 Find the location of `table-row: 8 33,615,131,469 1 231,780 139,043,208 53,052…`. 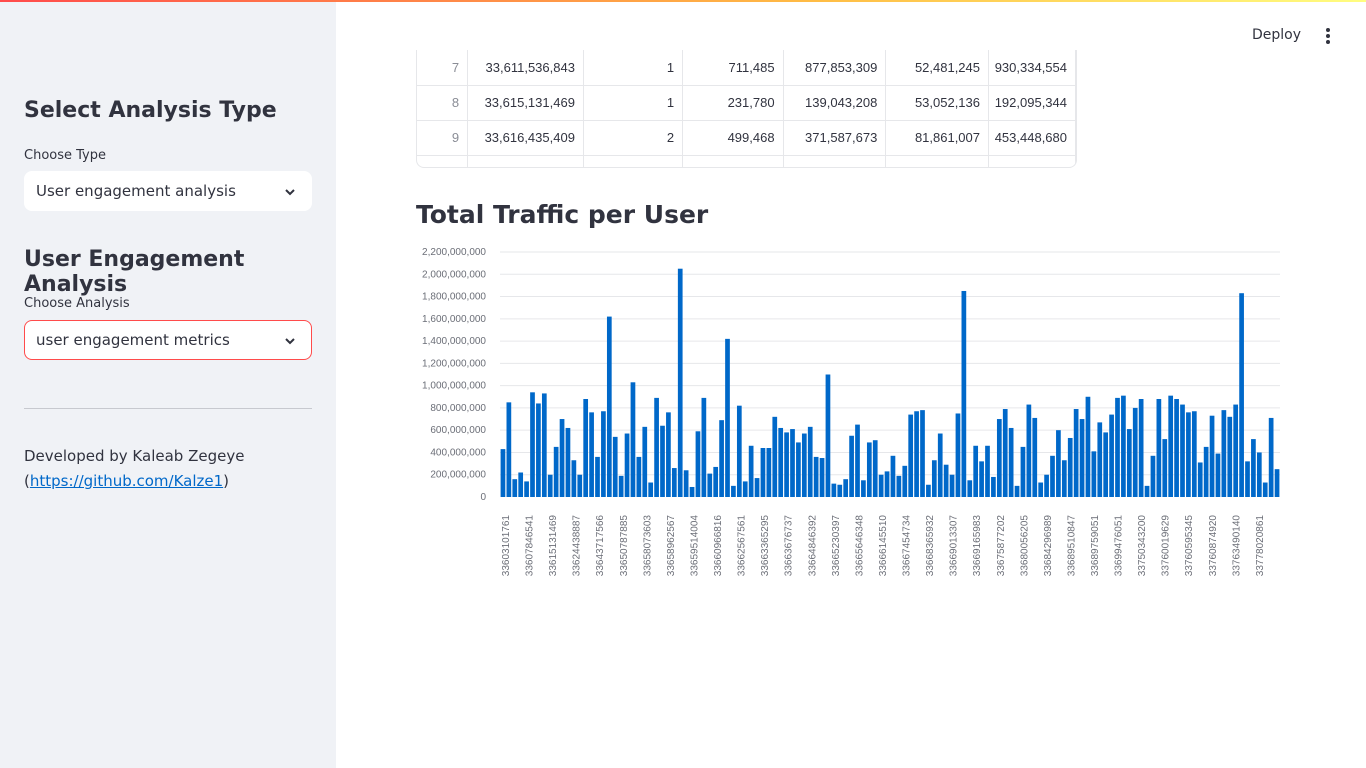

table-row: 8 33,615,131,469 1 231,780 139,043,208 53,052… is located at coordinates (746, 103).